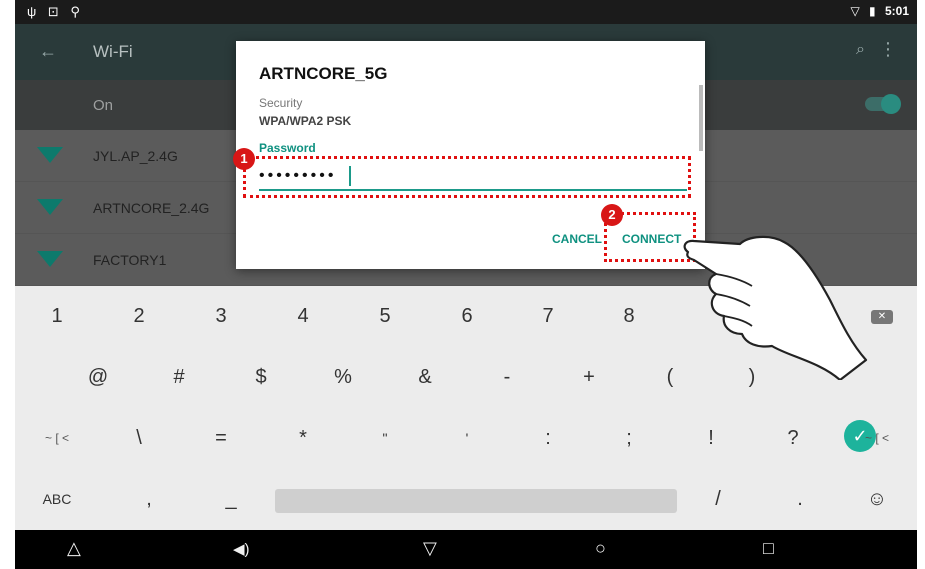 This screenshot has width=925, height=569. What do you see at coordinates (261, 377) in the screenshot?
I see `key-dollar: $` at bounding box center [261, 377].